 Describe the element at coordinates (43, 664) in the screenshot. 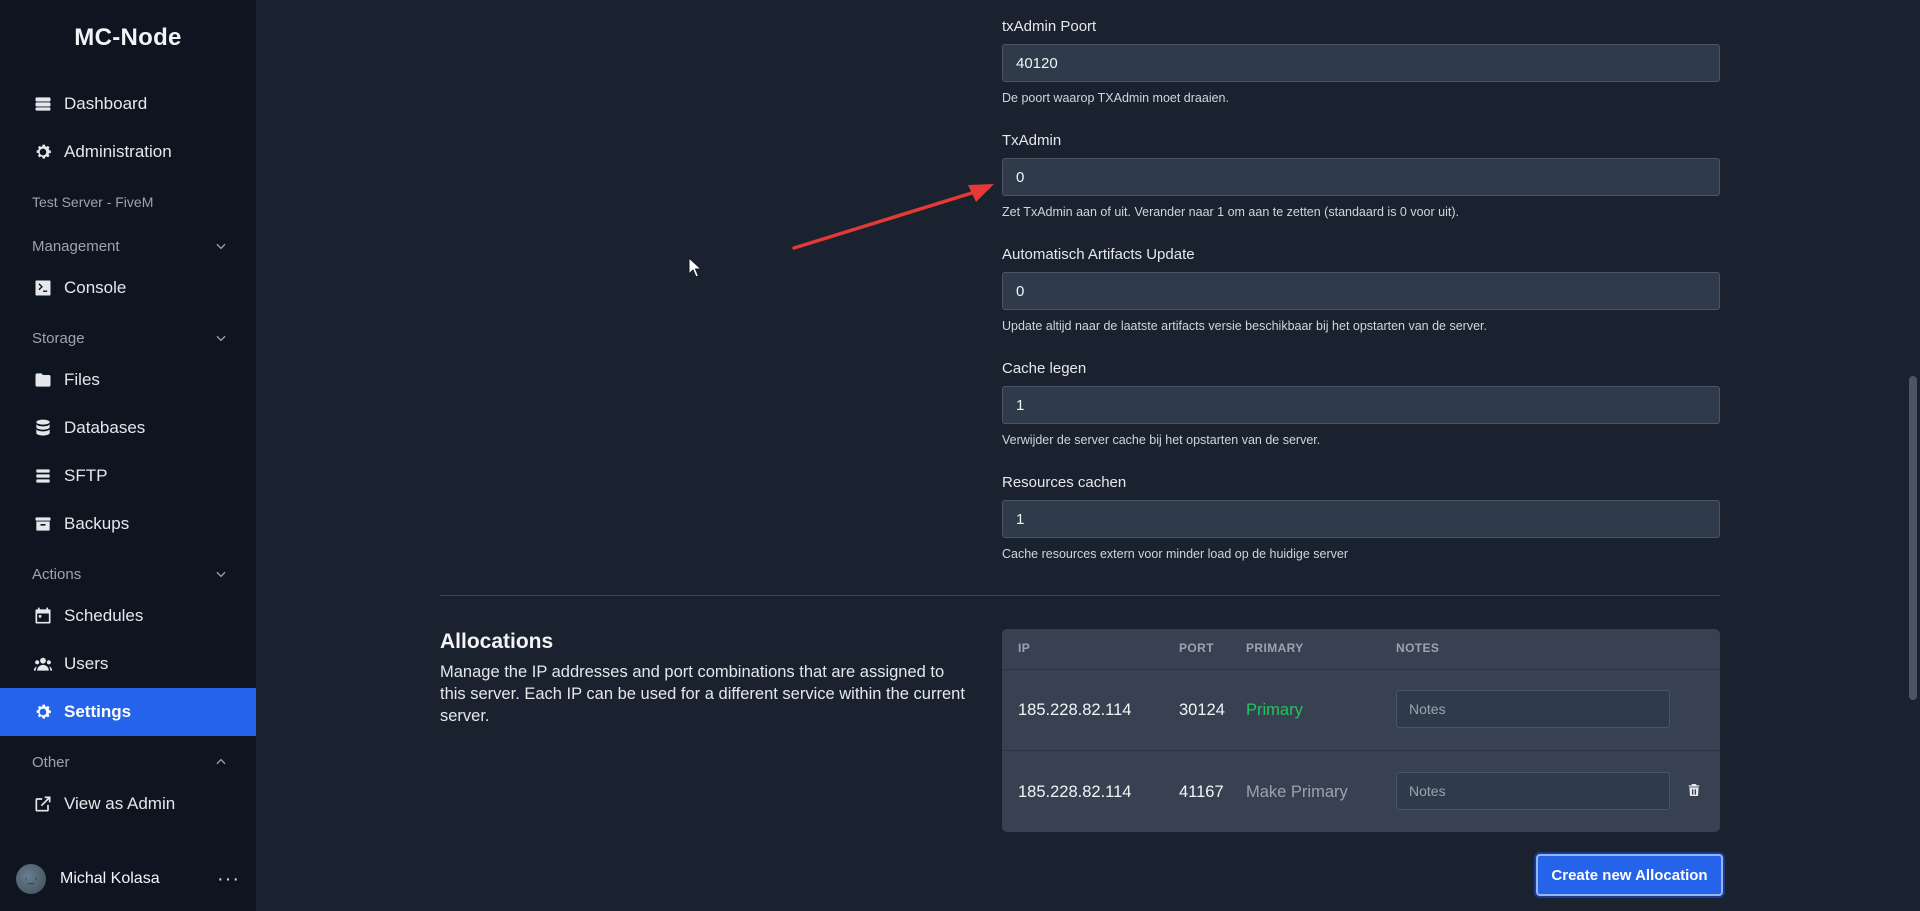

I see `users-icon` at that location.